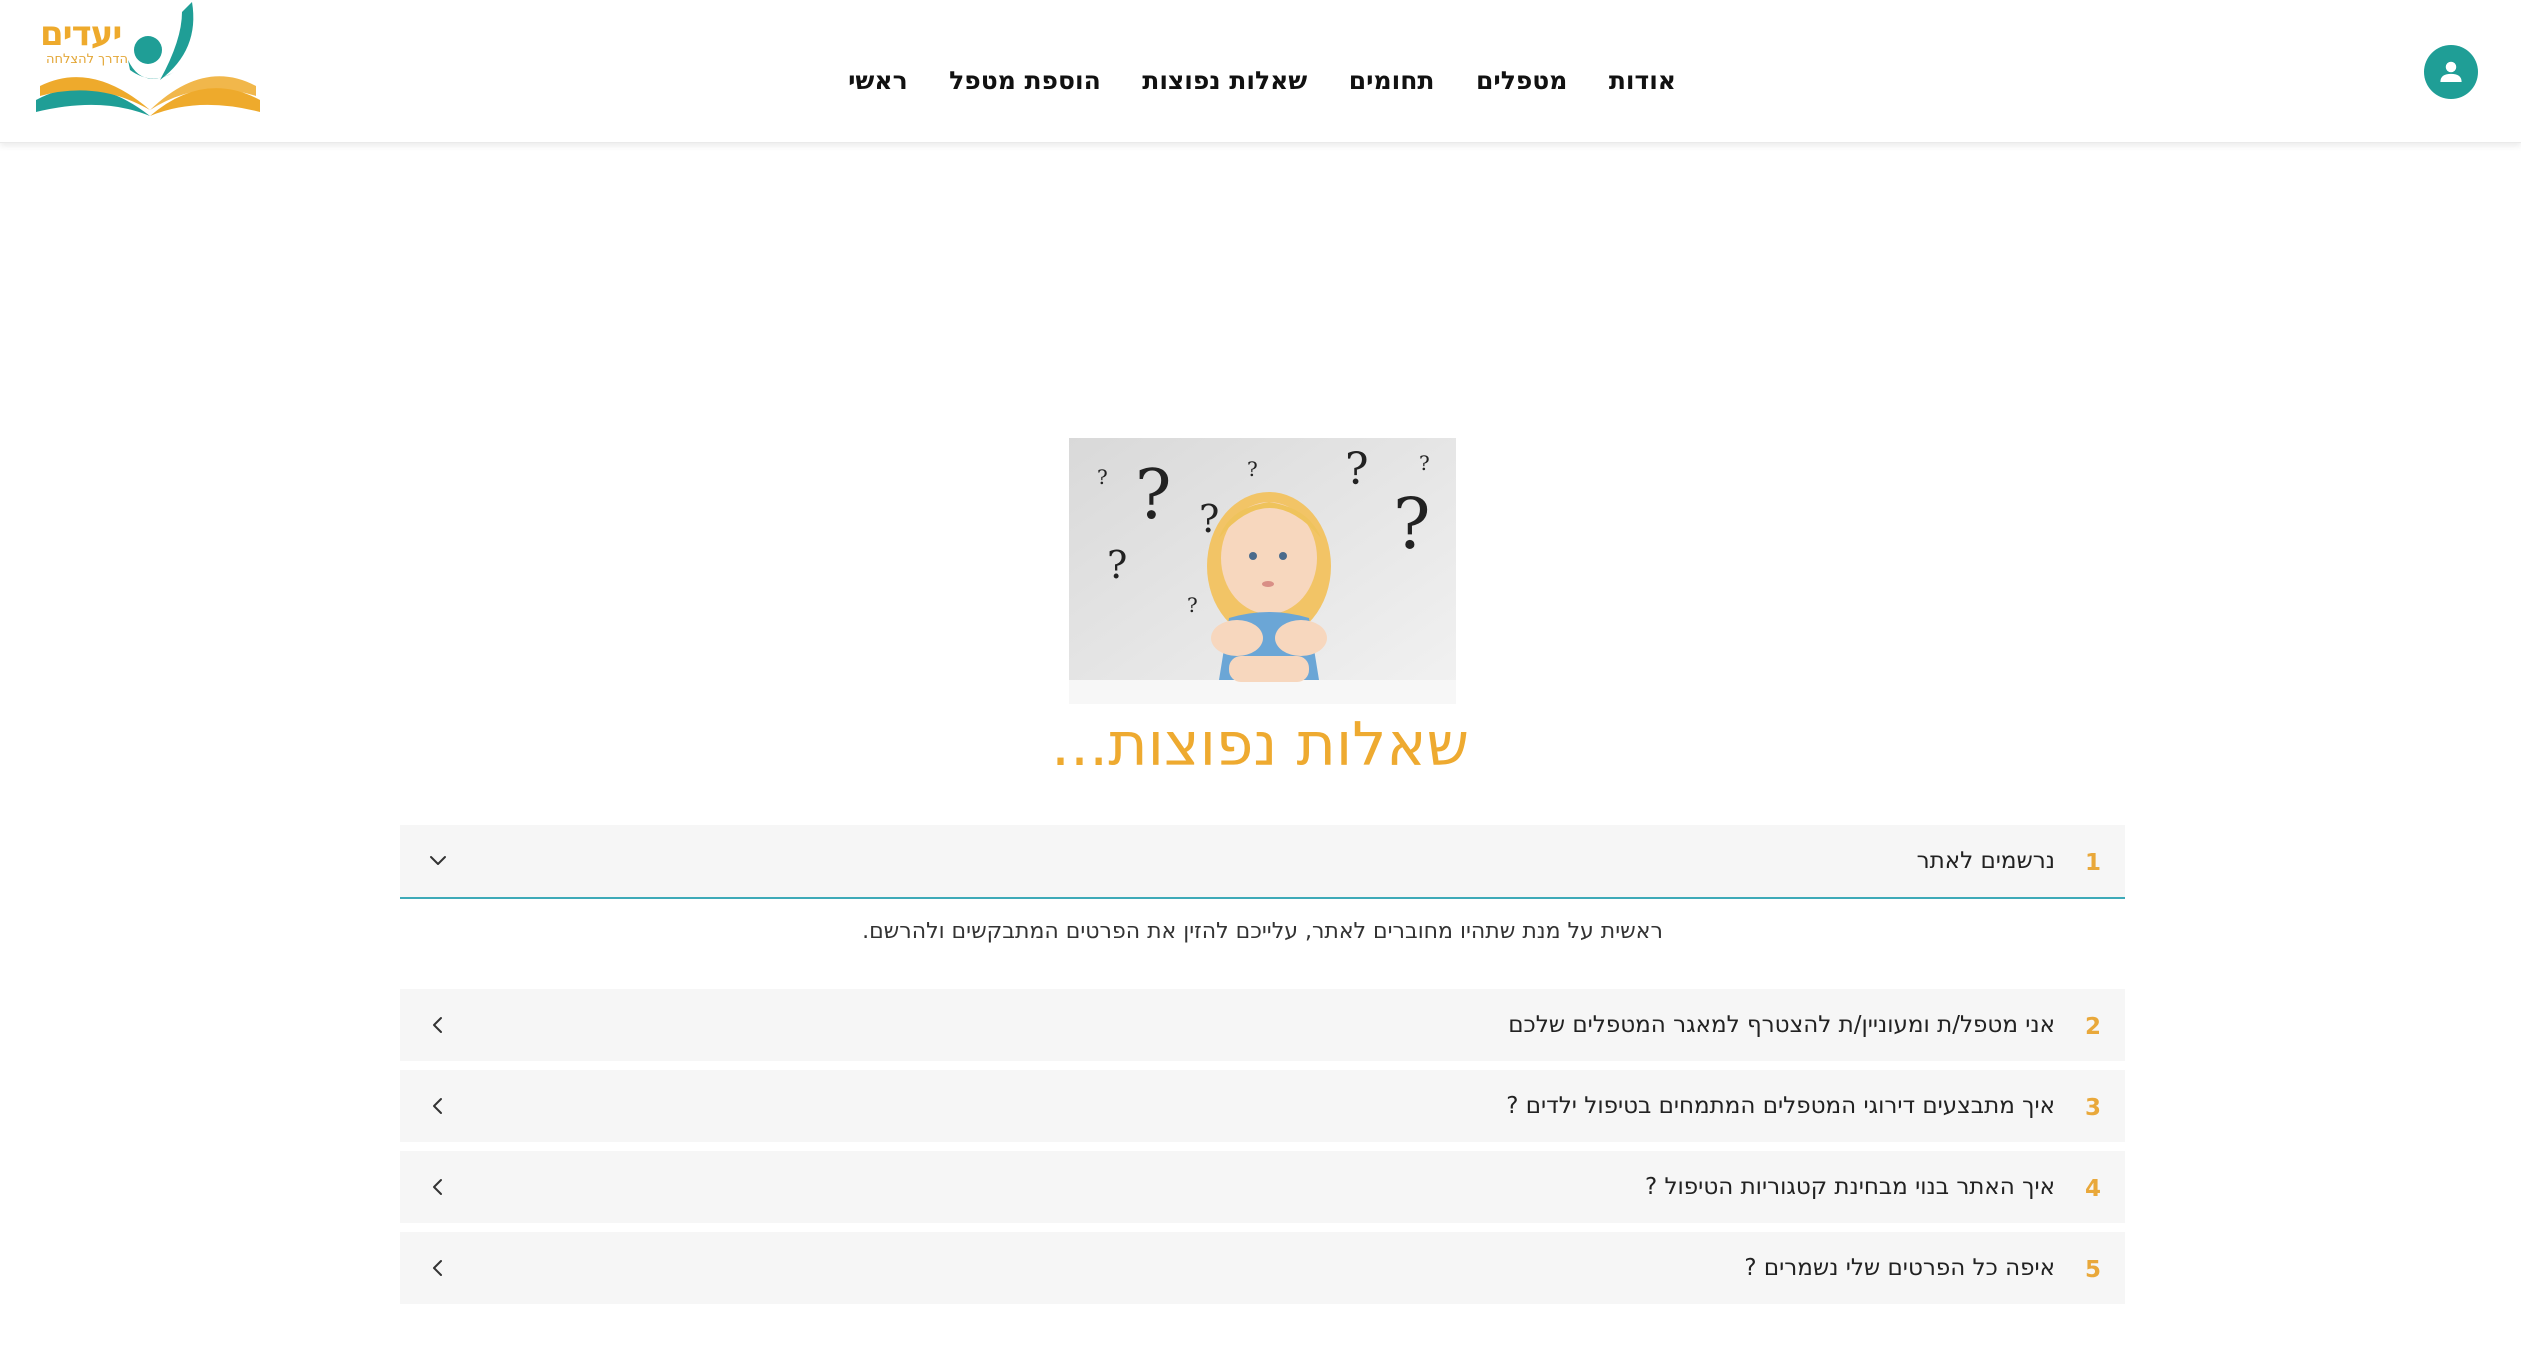 The width and height of the screenshot is (2521, 1369). What do you see at coordinates (2092, 863) in the screenshot?
I see `faq-number: 1` at bounding box center [2092, 863].